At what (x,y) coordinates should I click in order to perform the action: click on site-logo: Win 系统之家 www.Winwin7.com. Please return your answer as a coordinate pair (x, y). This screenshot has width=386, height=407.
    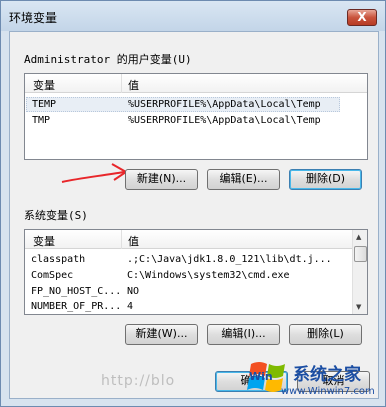
    Looking at the image, I should click on (315, 379).